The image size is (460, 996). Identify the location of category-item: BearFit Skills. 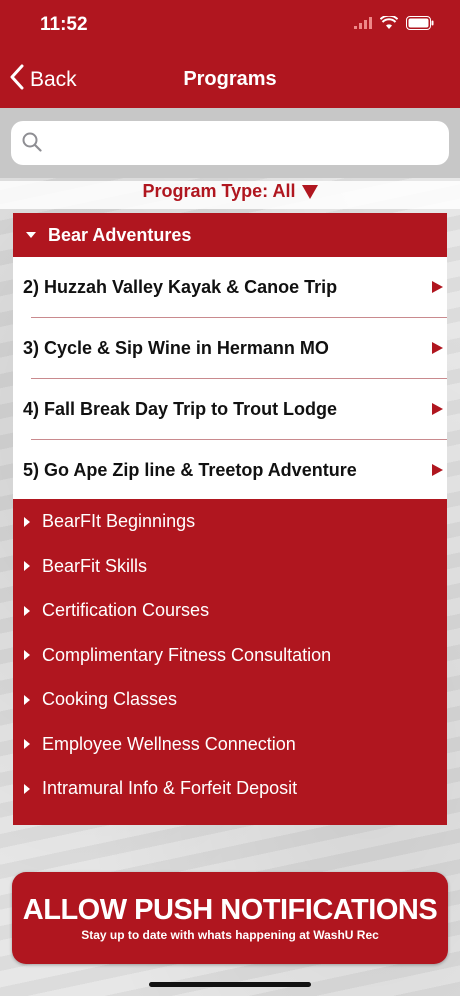
(230, 566).